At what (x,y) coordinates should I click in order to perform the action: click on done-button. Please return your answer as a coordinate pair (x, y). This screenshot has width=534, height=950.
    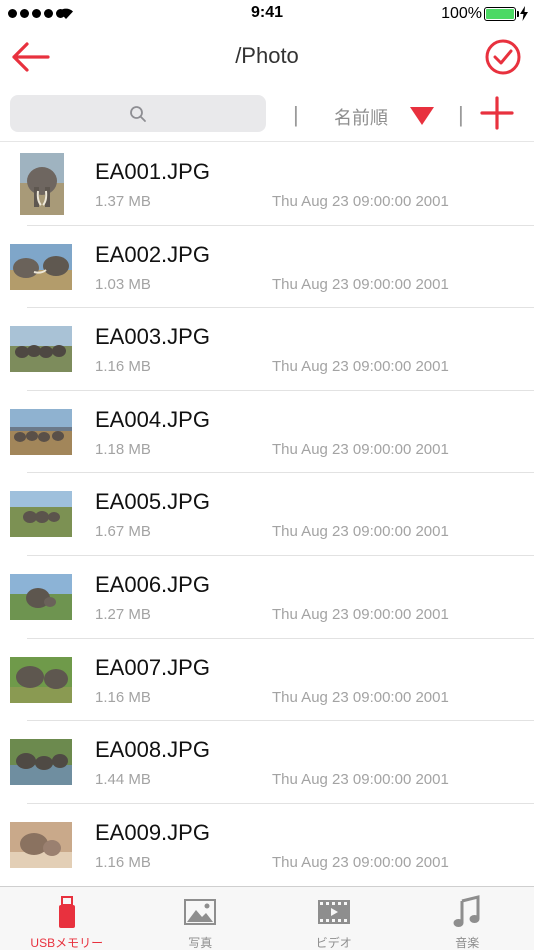
    Looking at the image, I should click on (503, 57).